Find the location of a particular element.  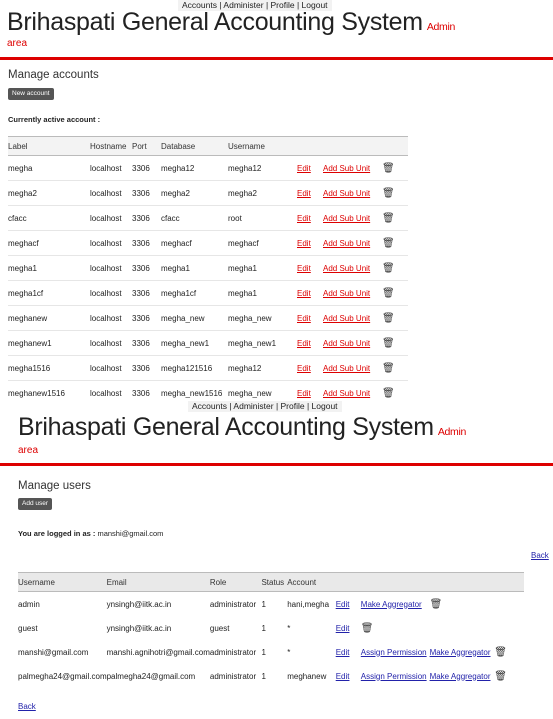

col-email: Email is located at coordinates (158, 582).